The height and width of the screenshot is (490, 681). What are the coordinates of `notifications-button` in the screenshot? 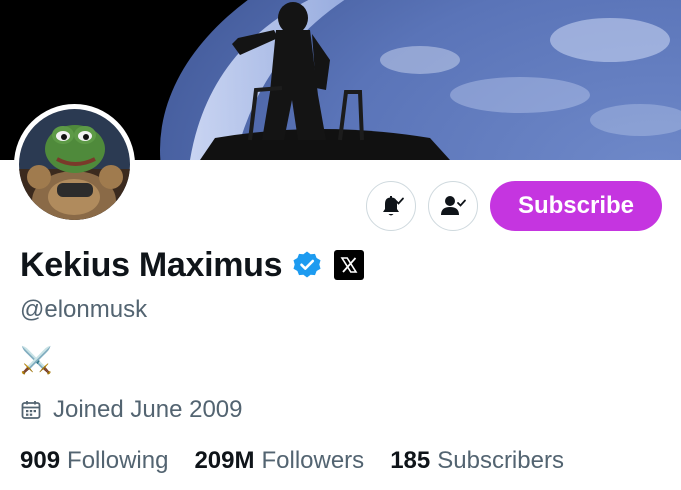 It's located at (391, 206).